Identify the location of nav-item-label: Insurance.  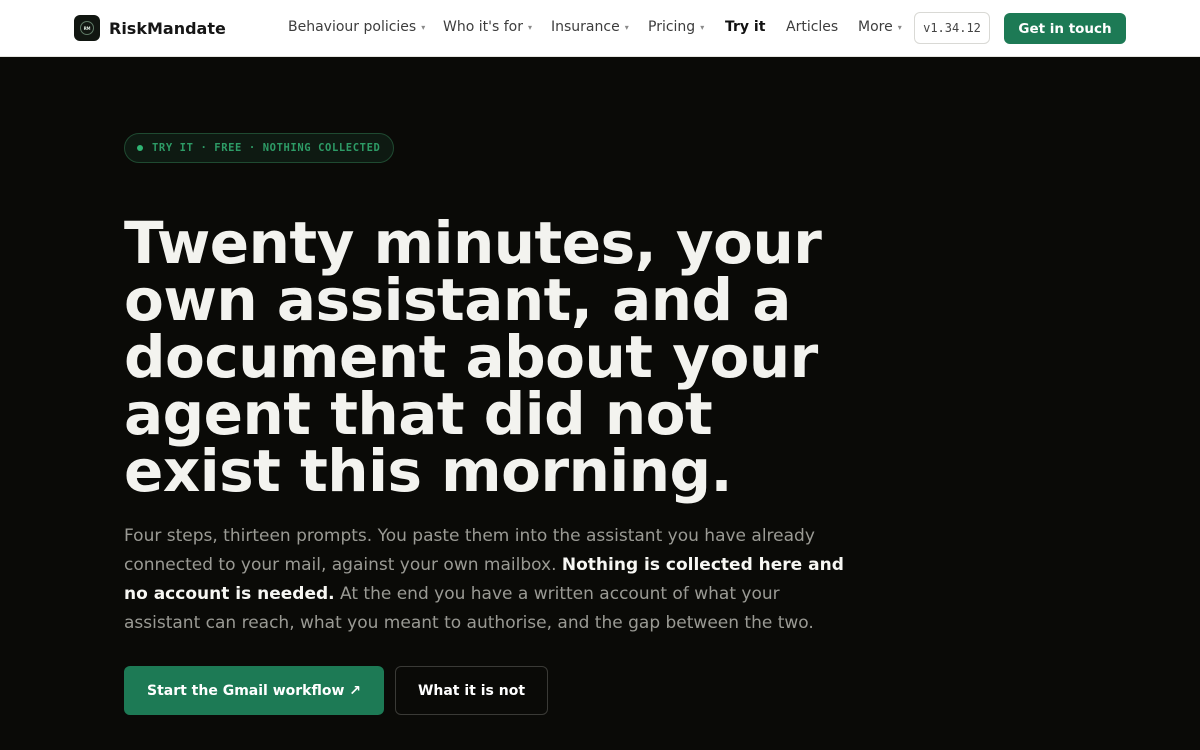
(585, 27).